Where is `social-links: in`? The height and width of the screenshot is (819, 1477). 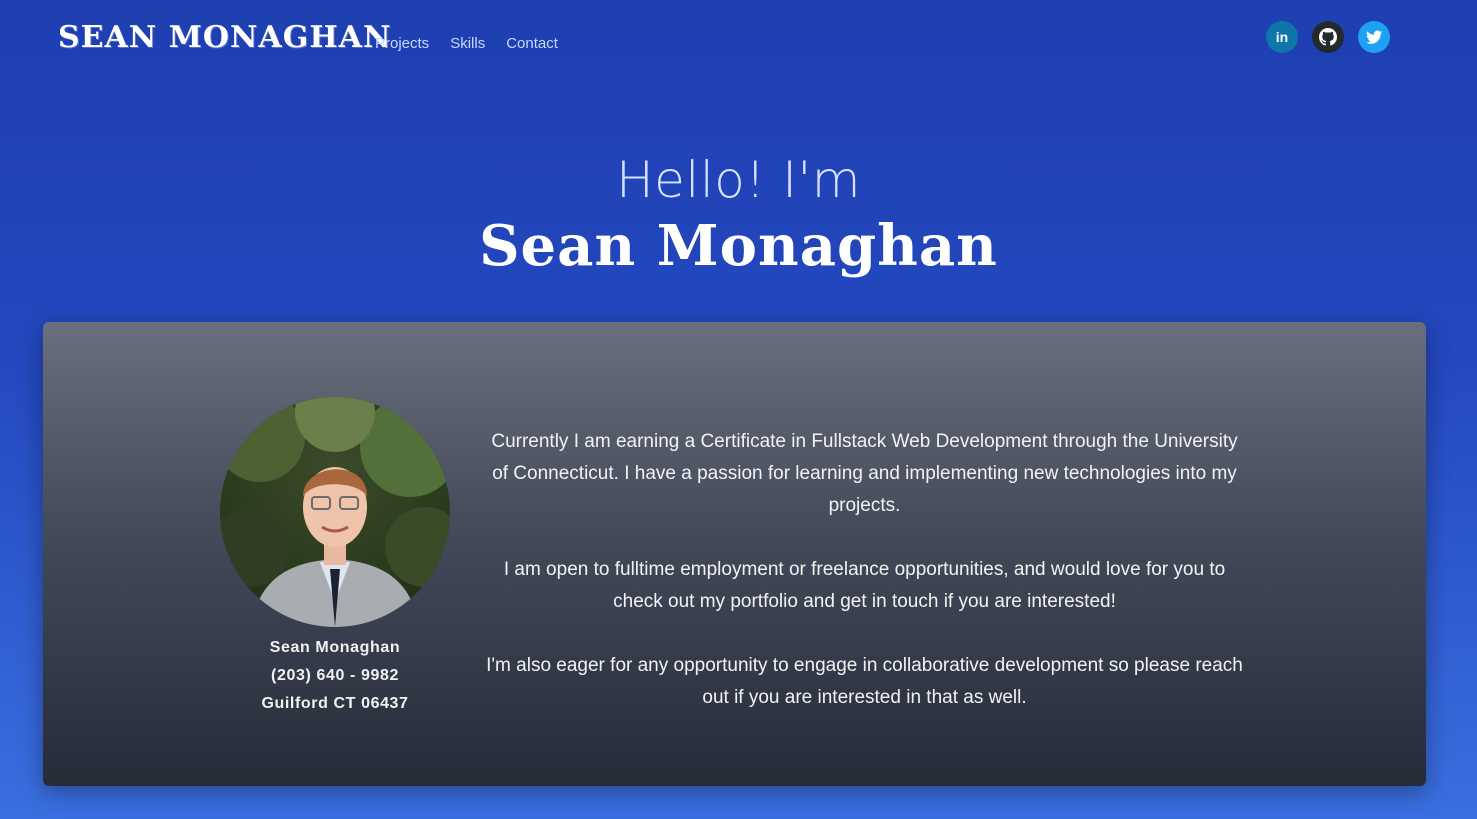
social-links: in is located at coordinates (1328, 37).